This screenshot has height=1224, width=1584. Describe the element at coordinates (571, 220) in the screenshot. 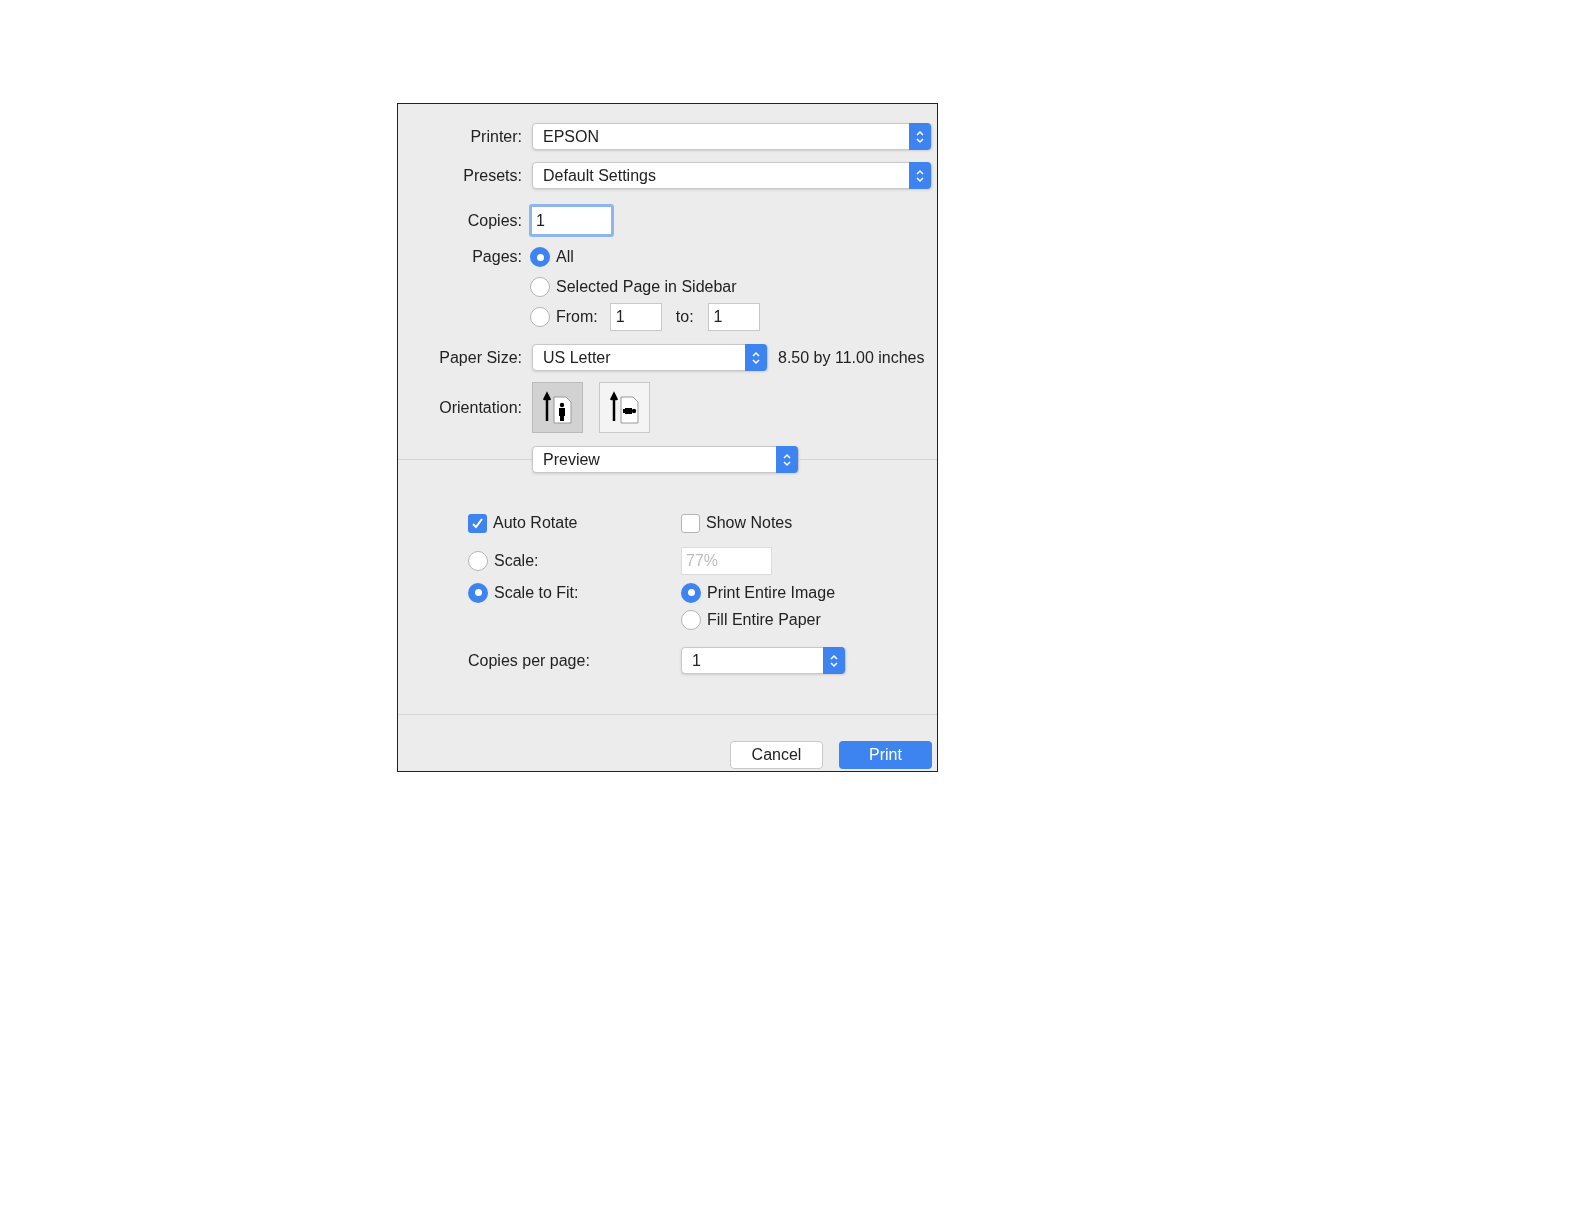

I see `copies-field: 1` at that location.